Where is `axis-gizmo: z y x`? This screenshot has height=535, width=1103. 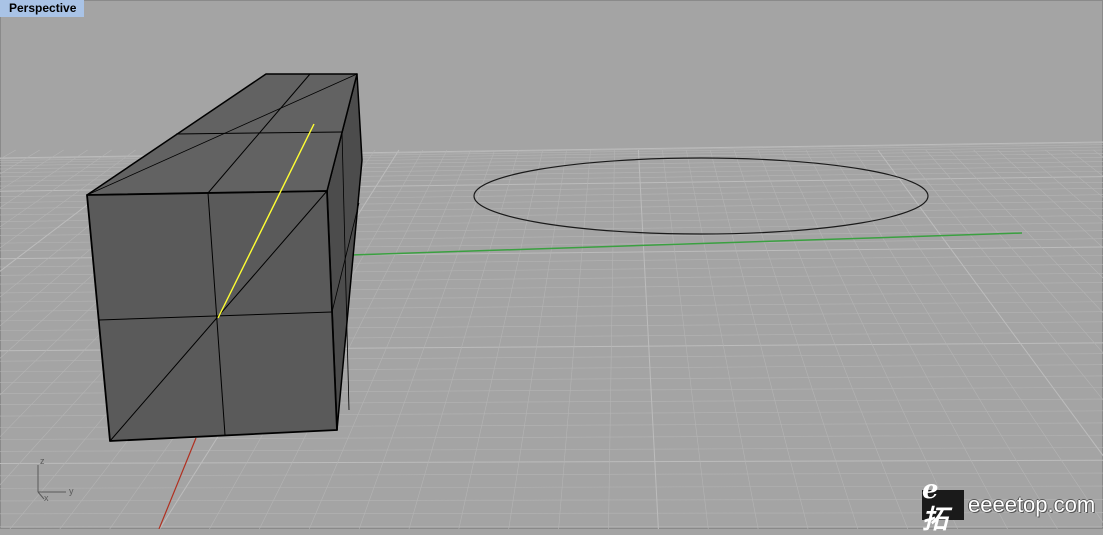 axis-gizmo: z y x is located at coordinates (57, 479).